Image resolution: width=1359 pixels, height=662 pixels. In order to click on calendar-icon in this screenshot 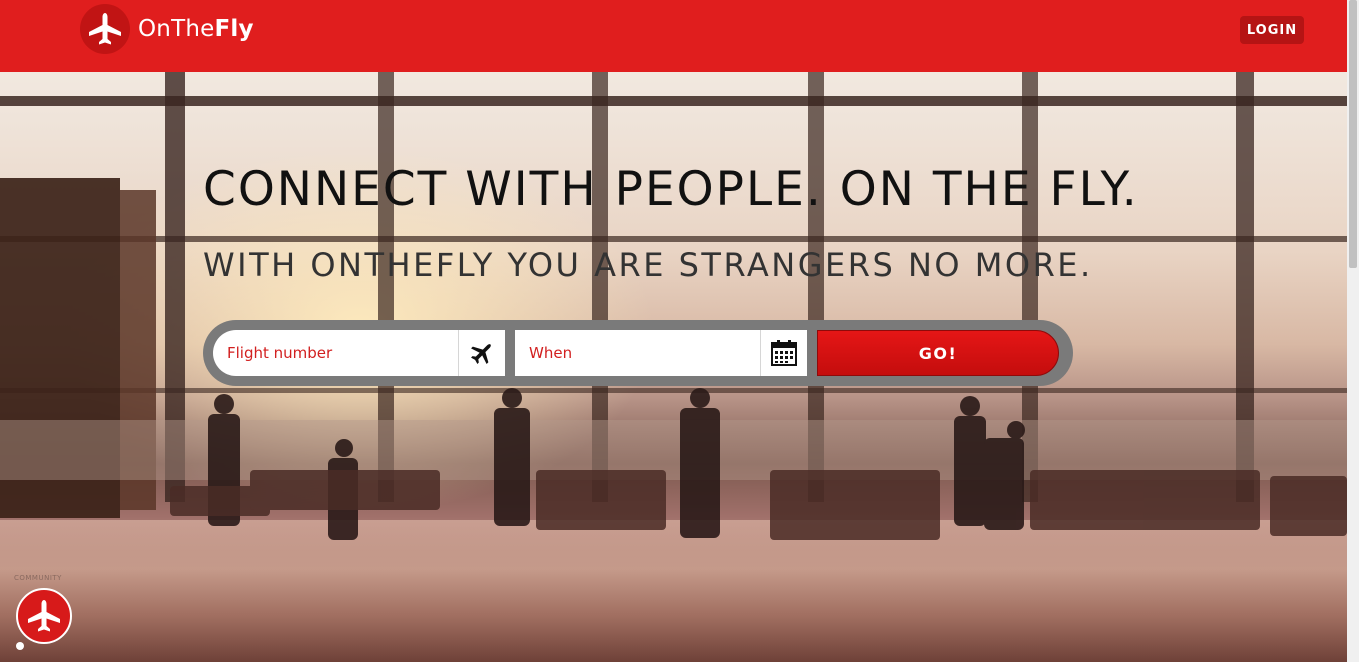, I will do `click(783, 353)`.